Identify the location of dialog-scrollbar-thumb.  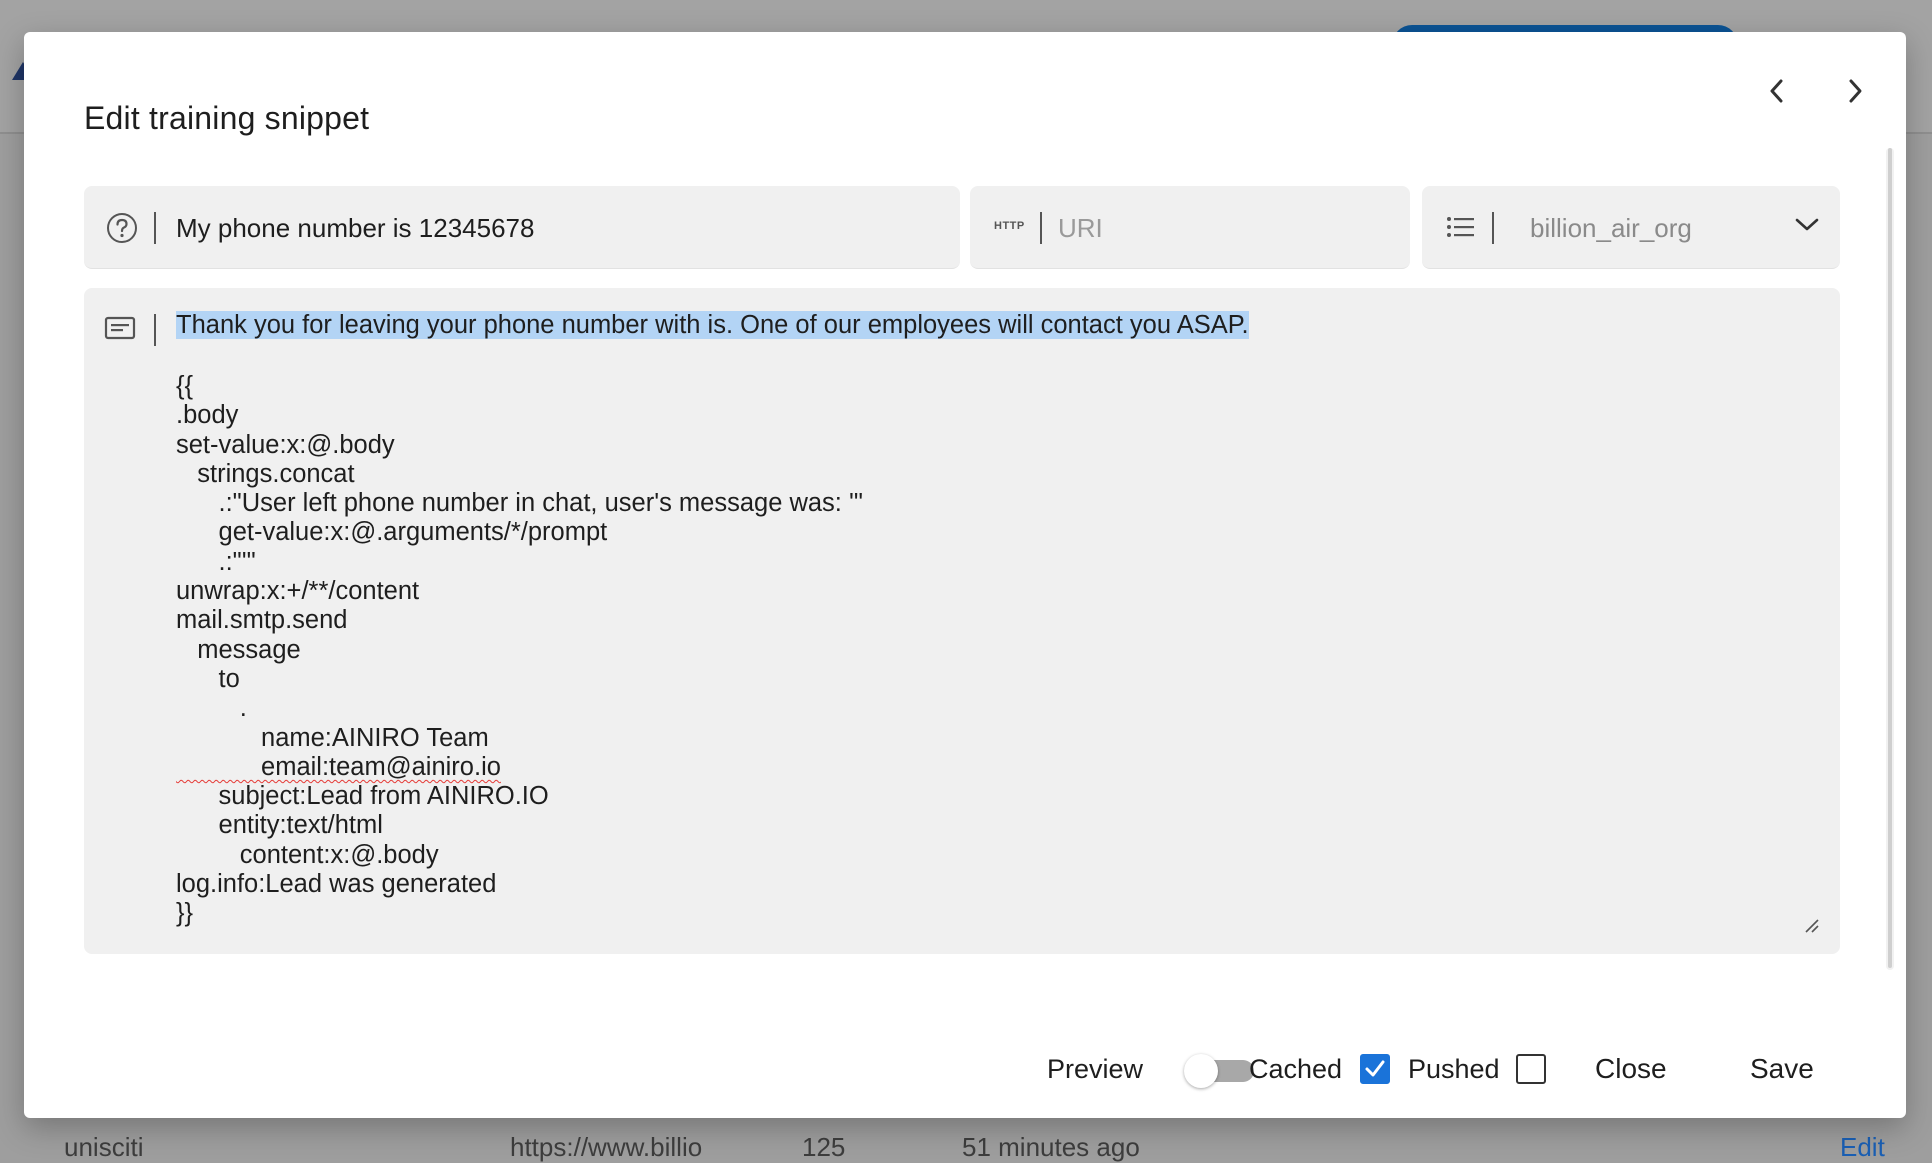
(1890, 558).